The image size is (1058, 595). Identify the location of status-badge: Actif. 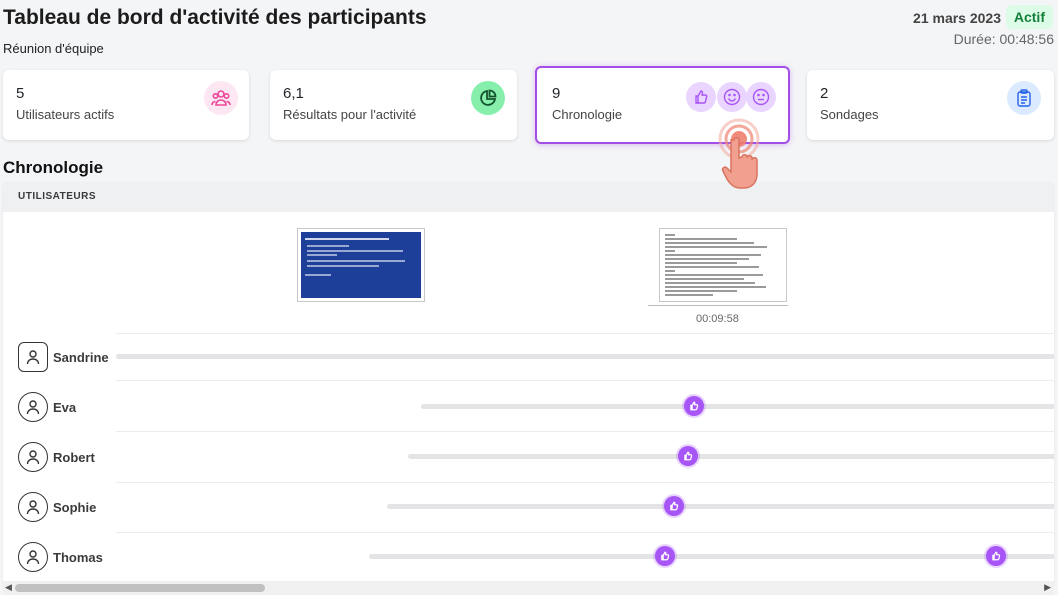
(1029, 17).